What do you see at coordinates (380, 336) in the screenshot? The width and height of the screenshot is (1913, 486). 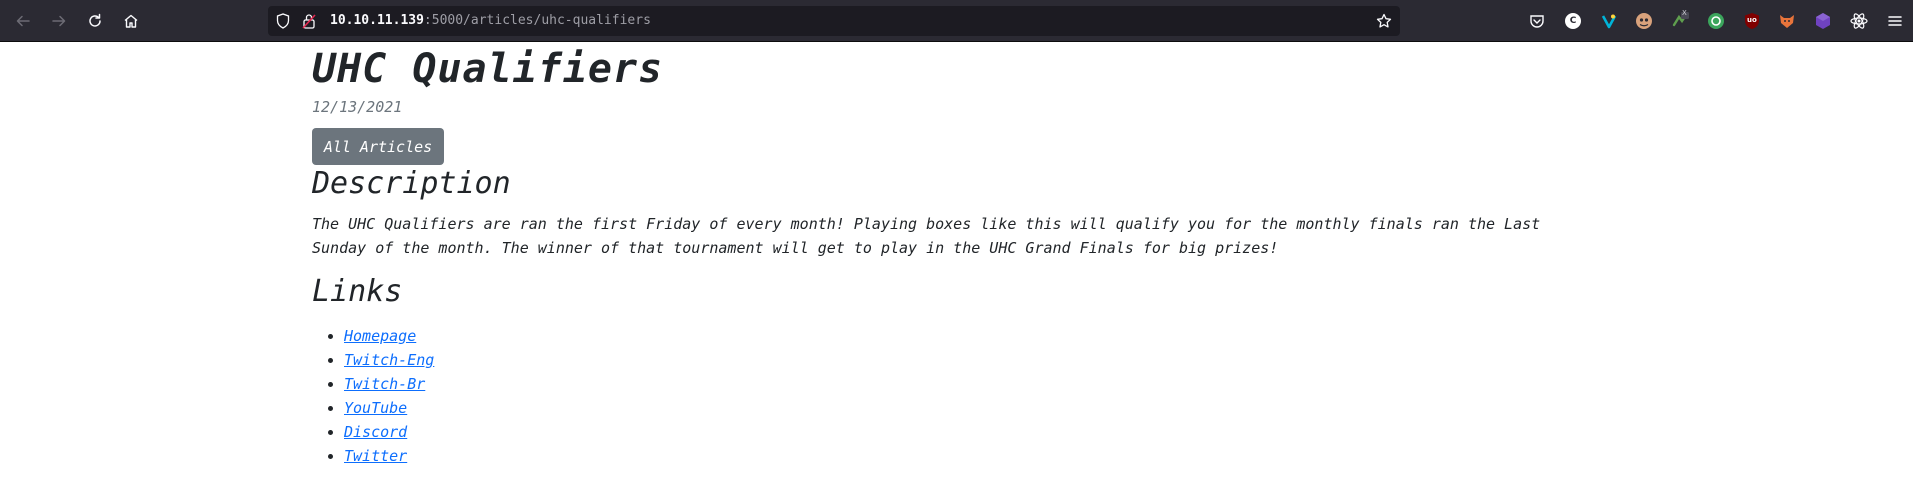 I see `link-homepage: Homepage` at bounding box center [380, 336].